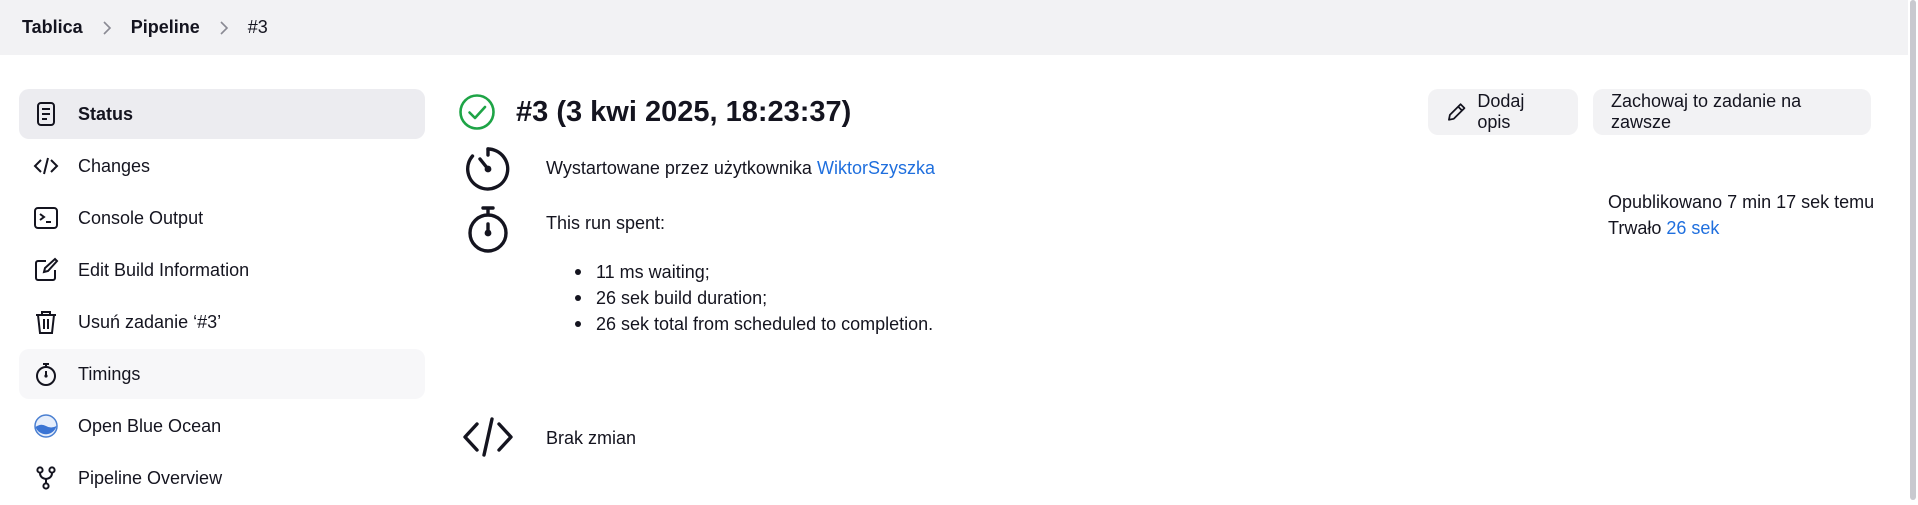 The width and height of the screenshot is (1918, 505). Describe the element at coordinates (258, 27) in the screenshot. I see `breadcrumb-item-current: #3` at that location.